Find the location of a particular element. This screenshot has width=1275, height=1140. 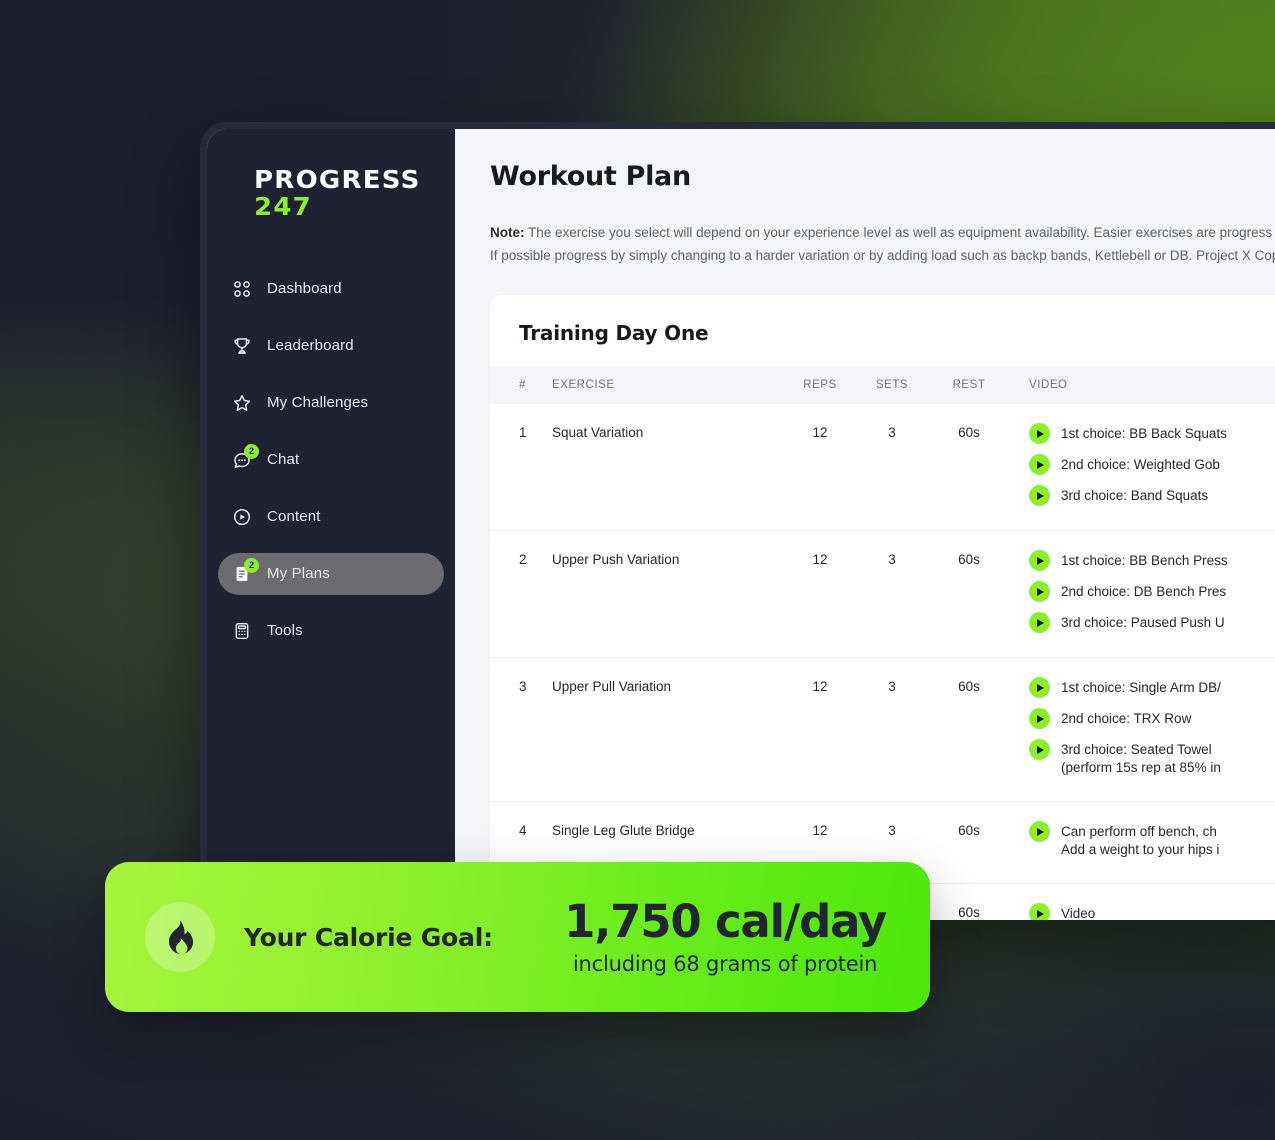

sidebar-item-tools: Tools is located at coordinates (331, 631).